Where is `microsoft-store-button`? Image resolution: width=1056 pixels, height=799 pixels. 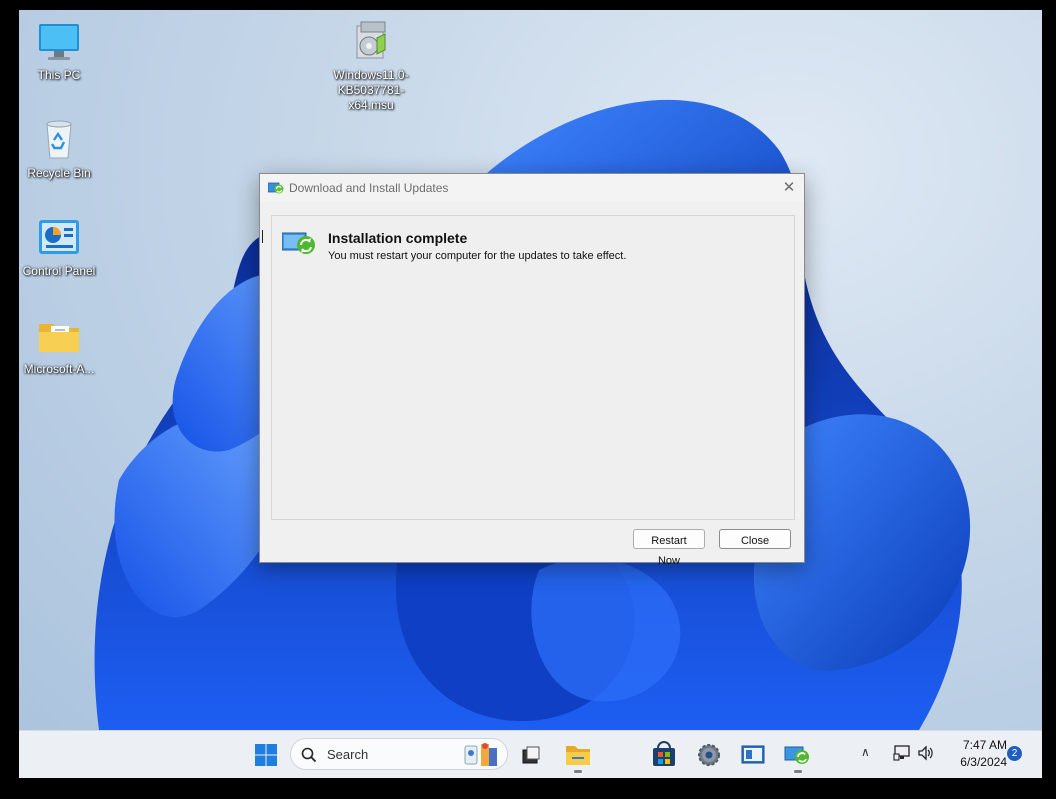 microsoft-store-button is located at coordinates (664, 755).